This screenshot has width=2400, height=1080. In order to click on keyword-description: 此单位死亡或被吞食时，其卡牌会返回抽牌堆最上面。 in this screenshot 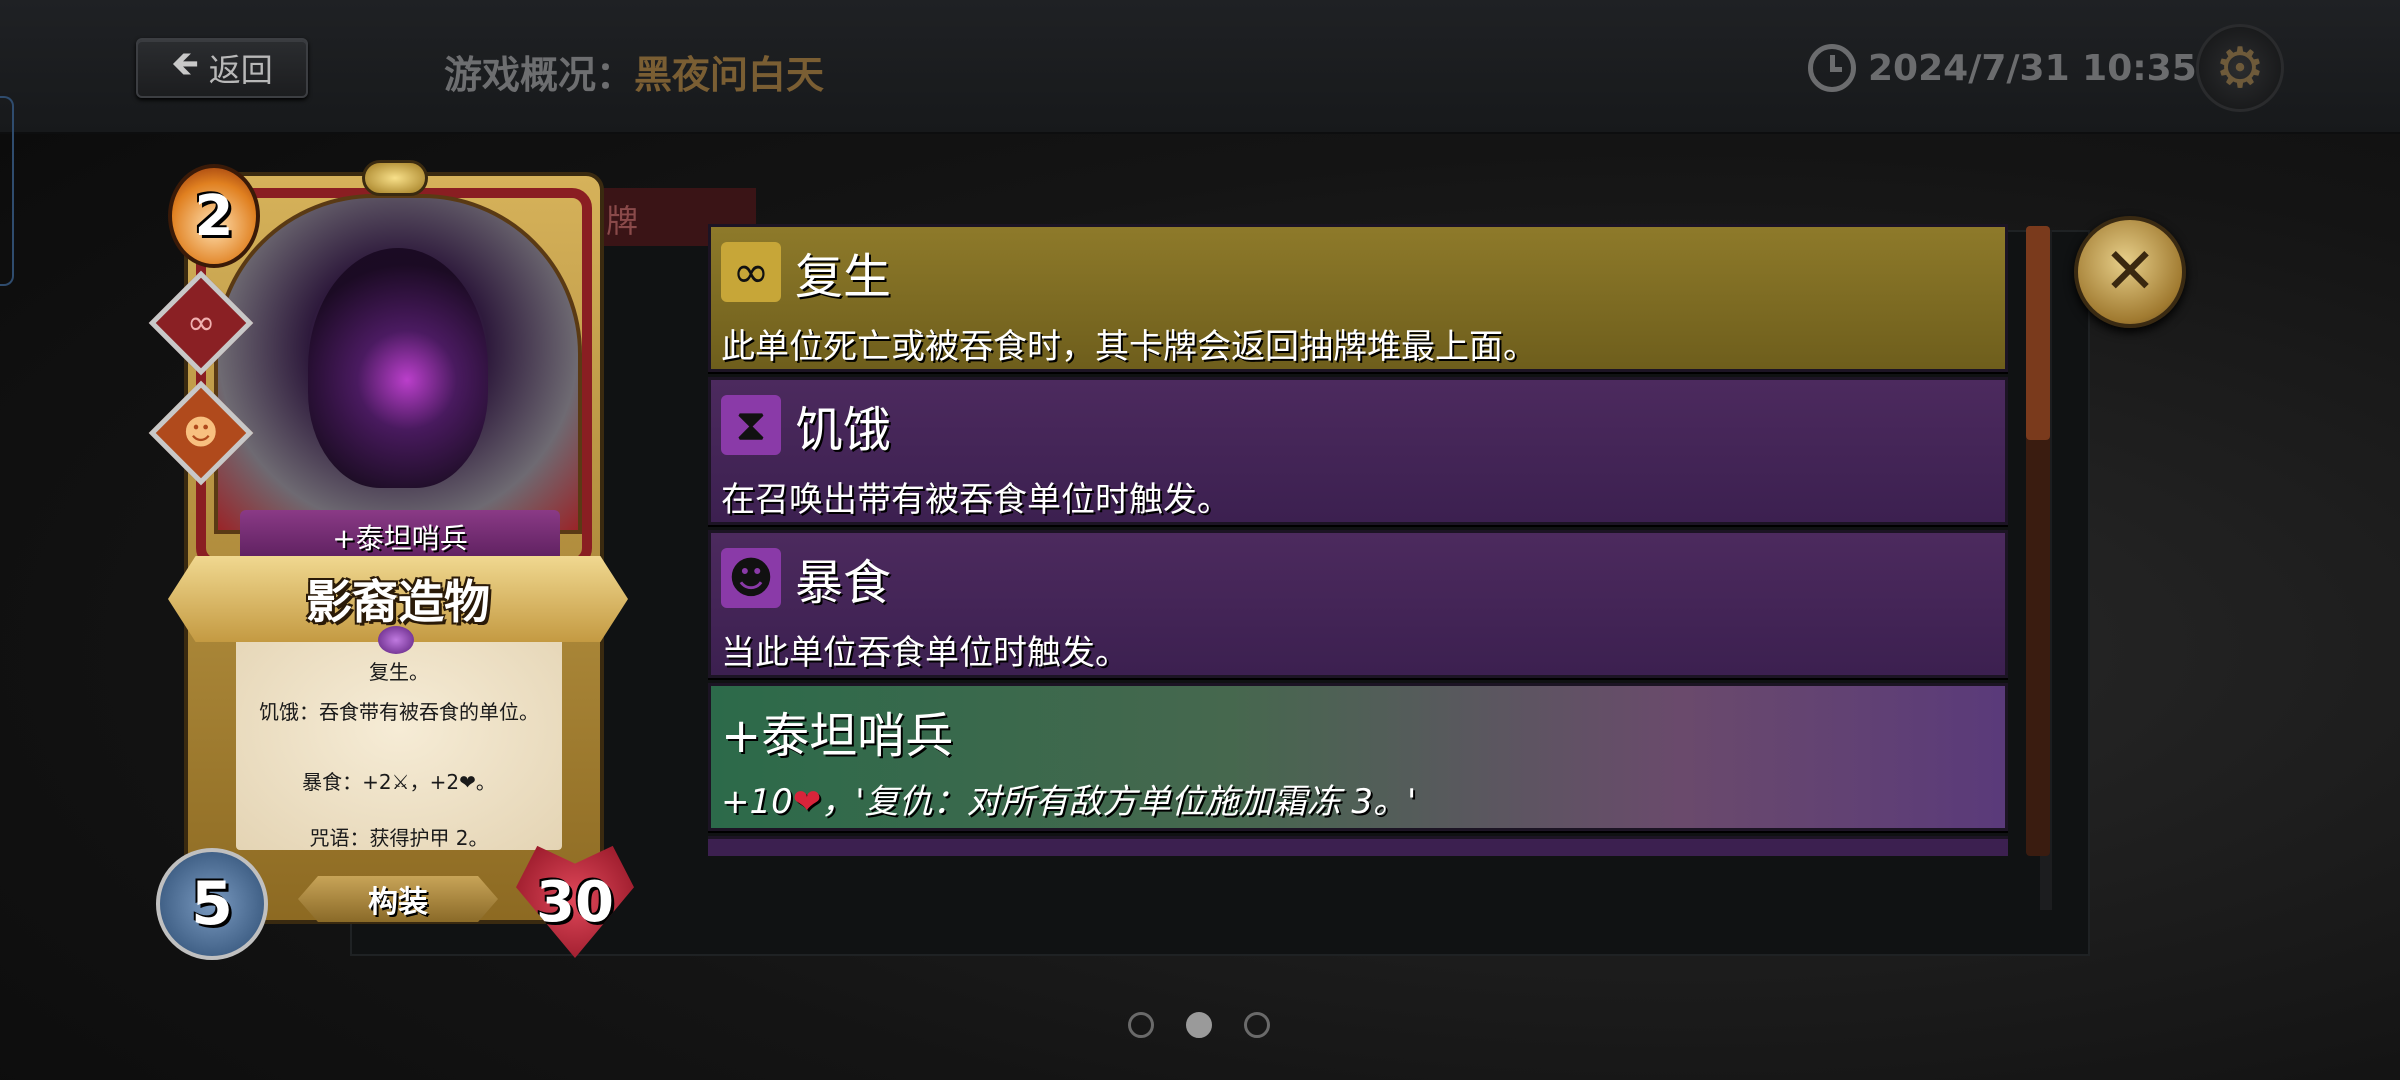, I will do `click(1129, 347)`.